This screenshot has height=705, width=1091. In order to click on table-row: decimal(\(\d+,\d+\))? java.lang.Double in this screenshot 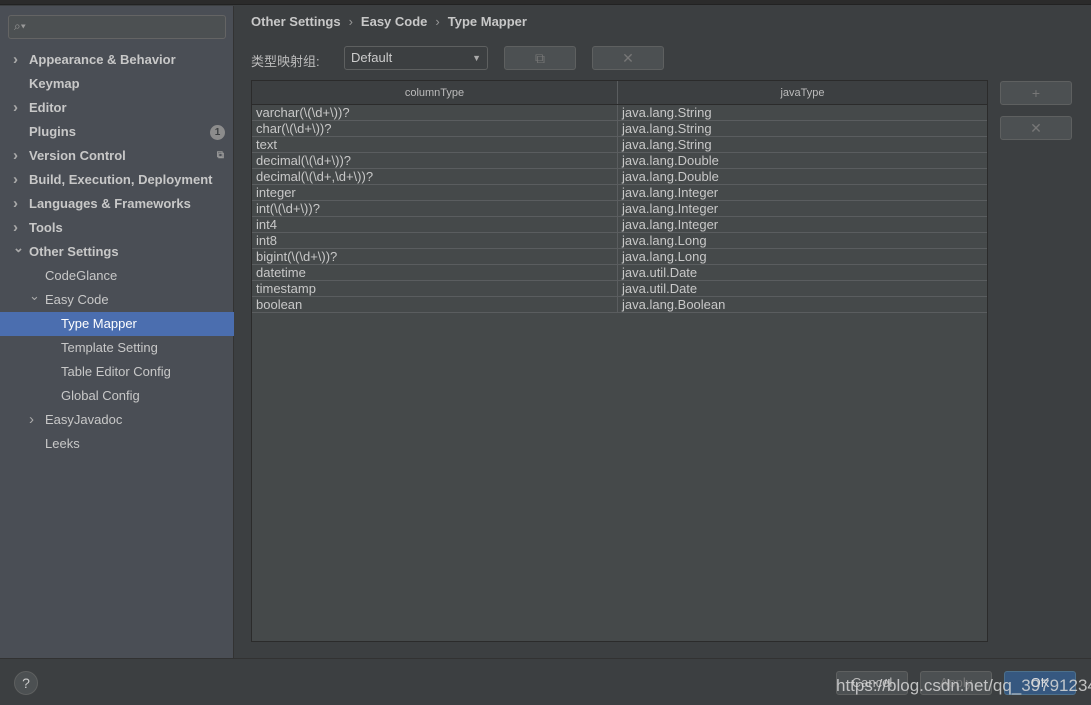, I will do `click(619, 177)`.